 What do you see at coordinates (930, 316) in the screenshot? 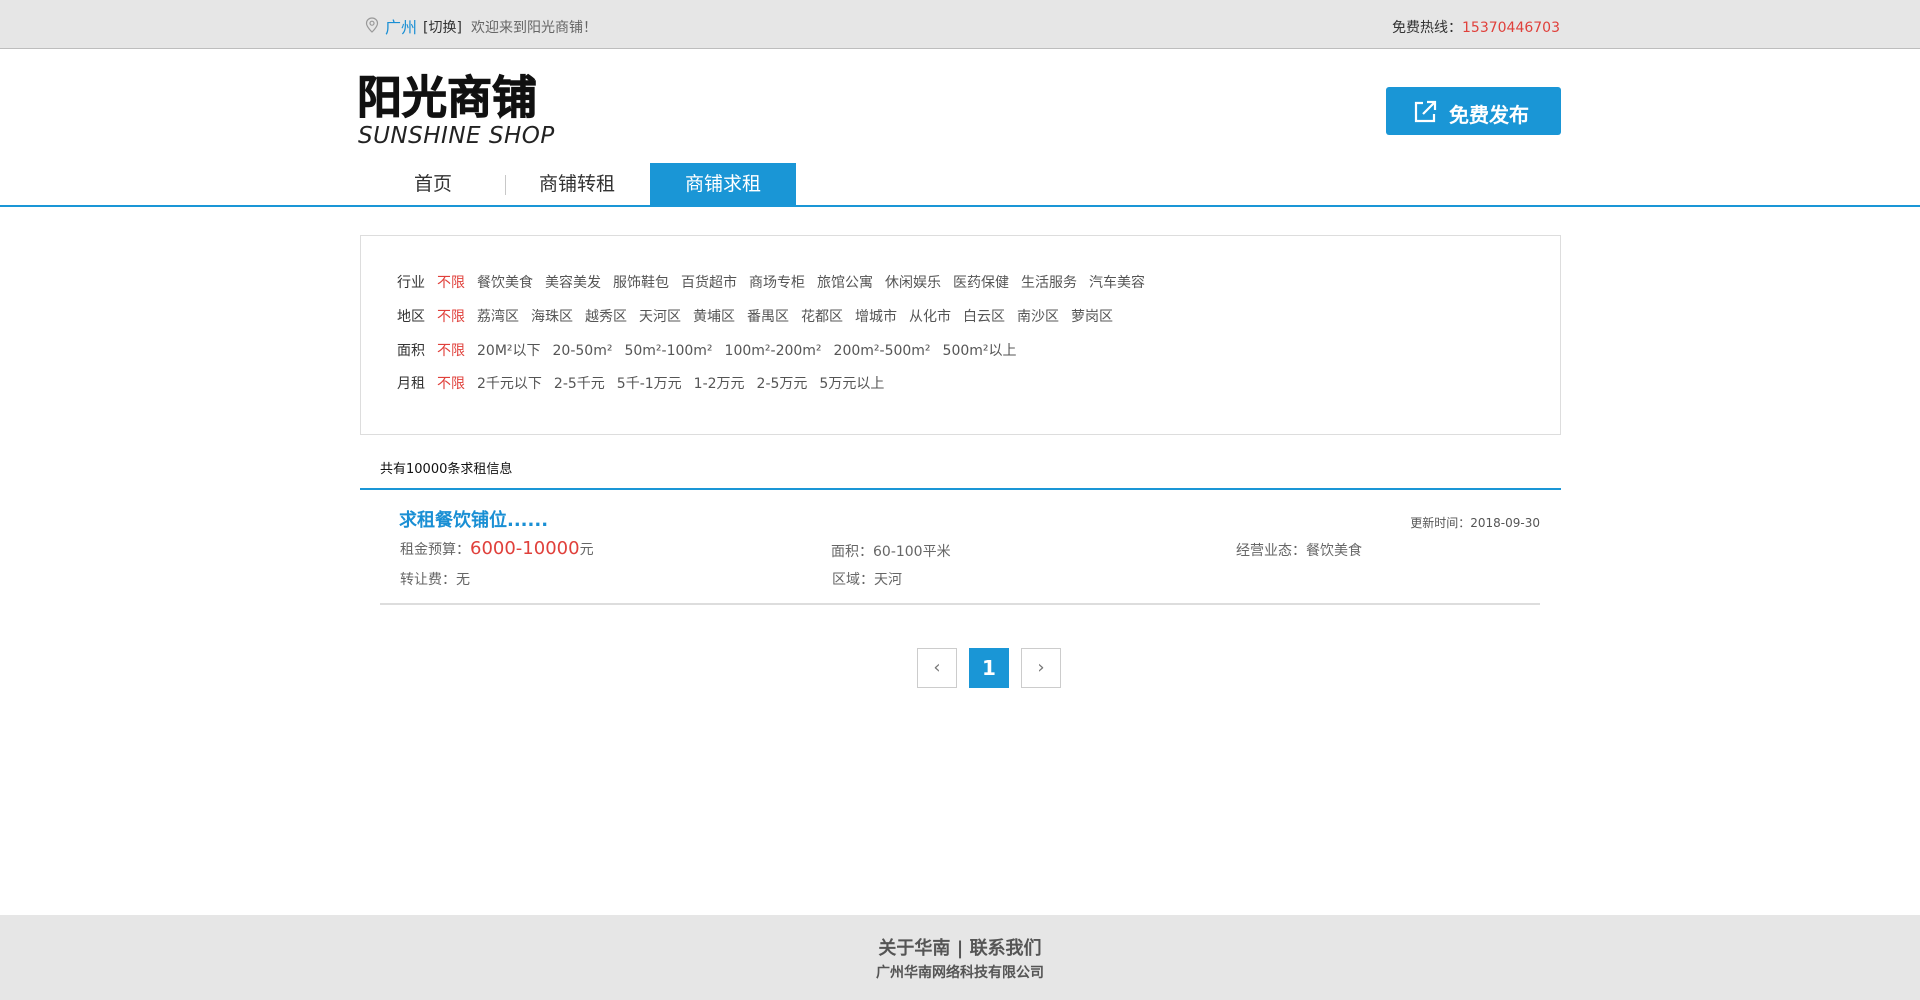
I see `filter-option-district: 从化市` at bounding box center [930, 316].